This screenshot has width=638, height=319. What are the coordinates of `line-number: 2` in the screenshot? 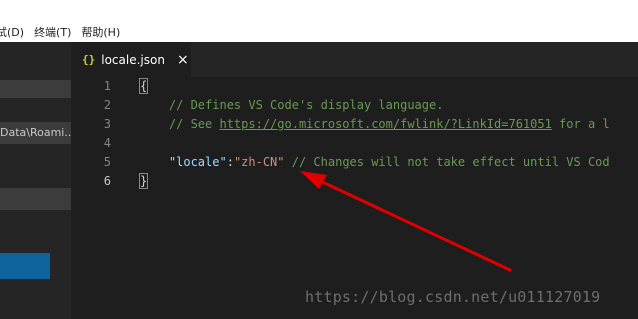 It's located at (107, 105).